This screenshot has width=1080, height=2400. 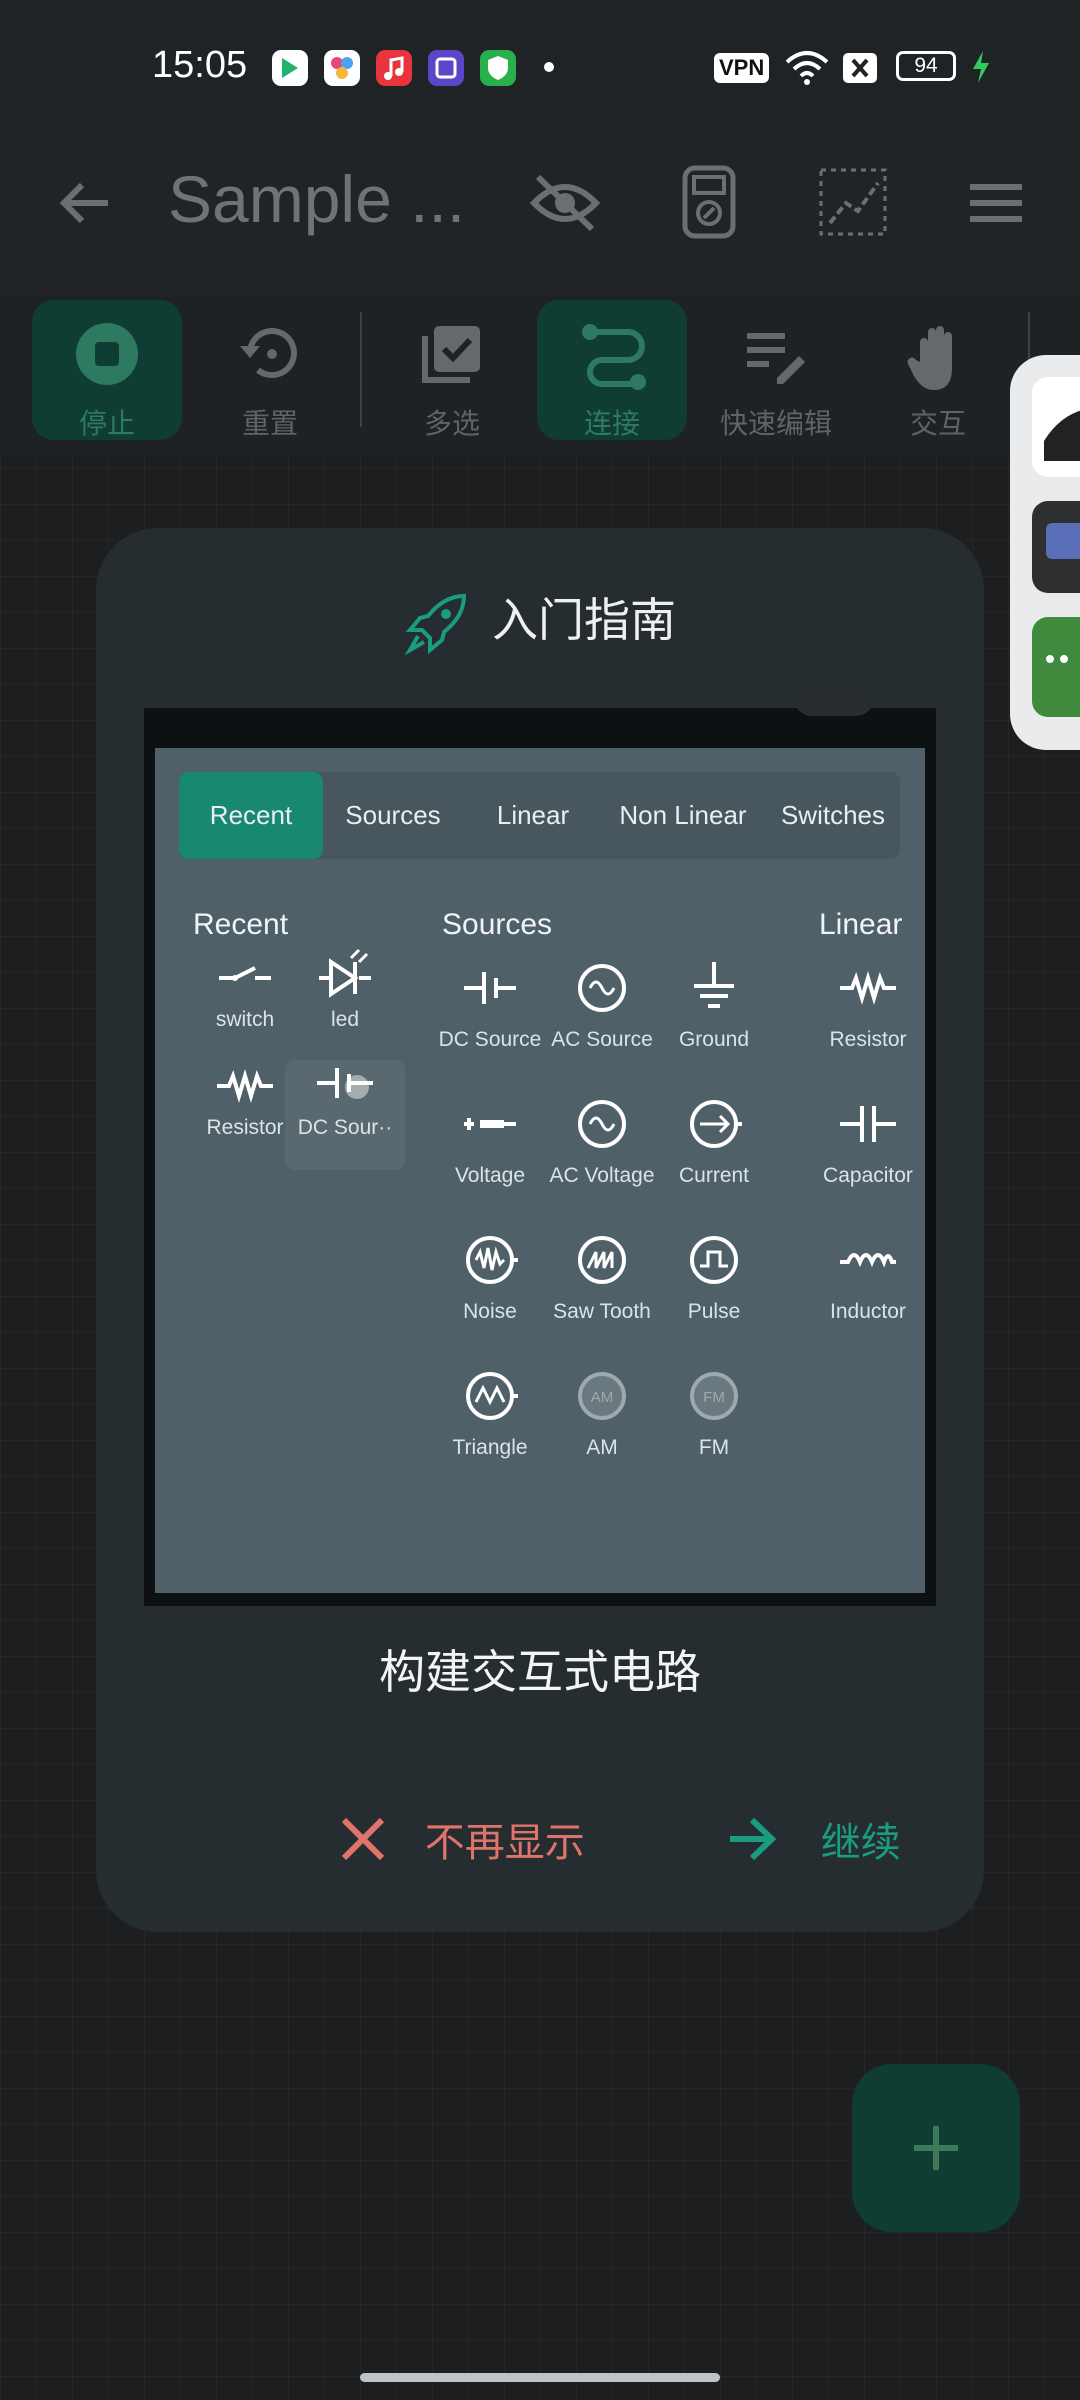 What do you see at coordinates (269, 423) in the screenshot?
I see `reset-label: 重置` at bounding box center [269, 423].